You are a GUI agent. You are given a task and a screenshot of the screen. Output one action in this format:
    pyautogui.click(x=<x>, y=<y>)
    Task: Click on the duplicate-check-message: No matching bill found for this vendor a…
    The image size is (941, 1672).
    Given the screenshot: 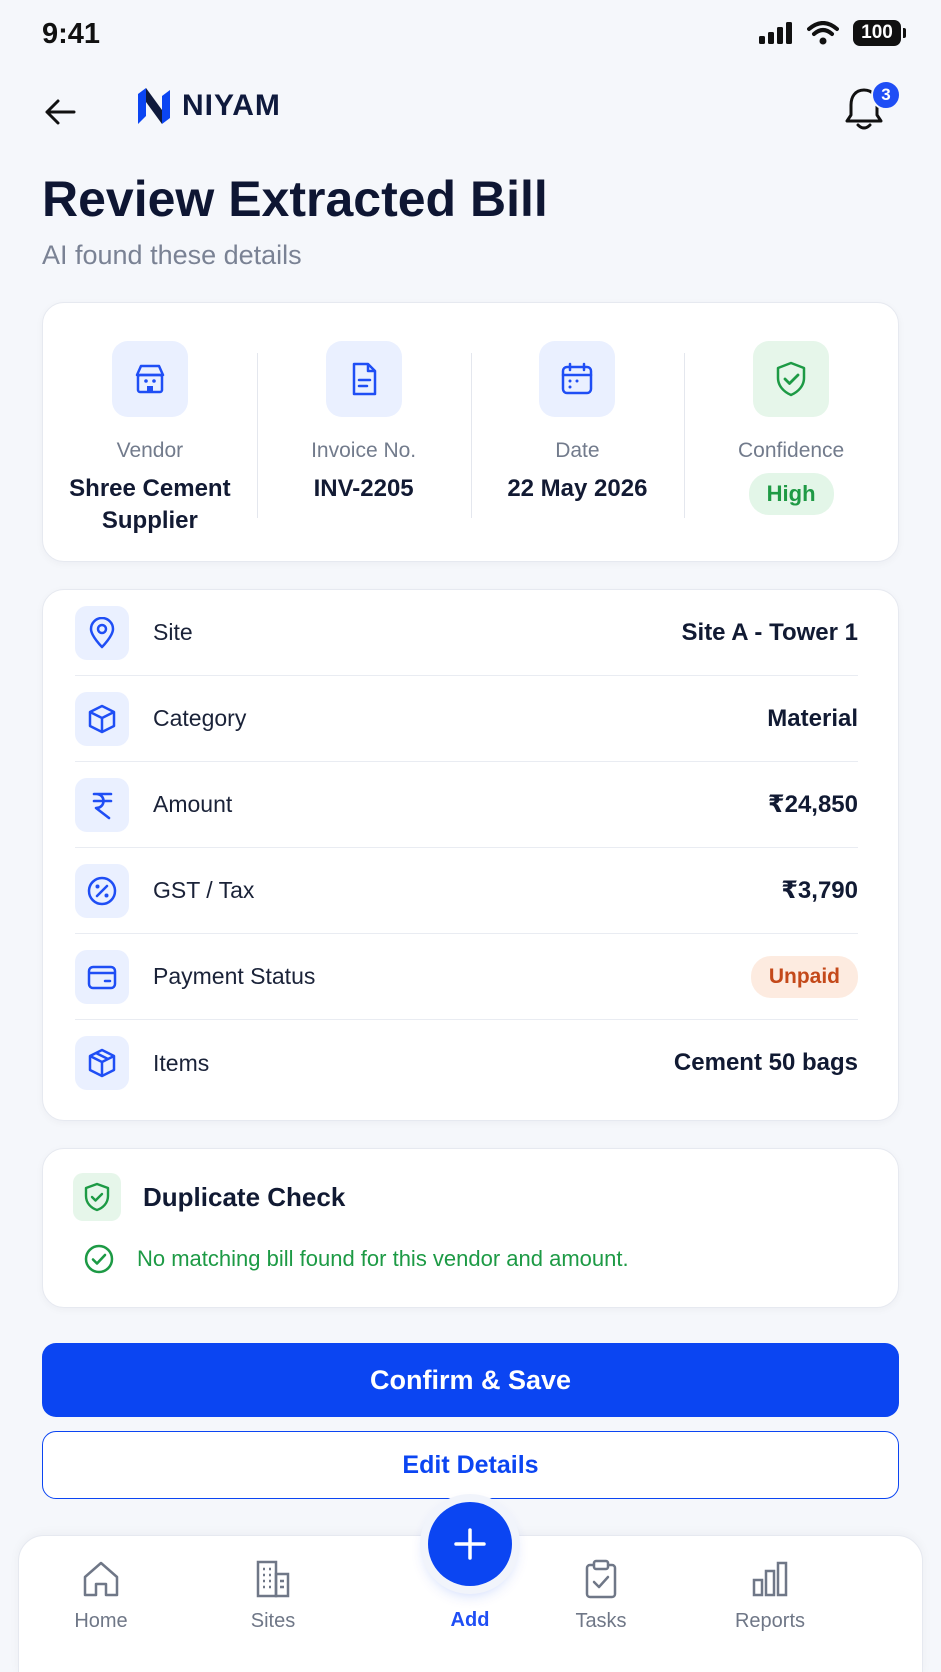 What is the action you would take?
    pyautogui.click(x=383, y=1258)
    